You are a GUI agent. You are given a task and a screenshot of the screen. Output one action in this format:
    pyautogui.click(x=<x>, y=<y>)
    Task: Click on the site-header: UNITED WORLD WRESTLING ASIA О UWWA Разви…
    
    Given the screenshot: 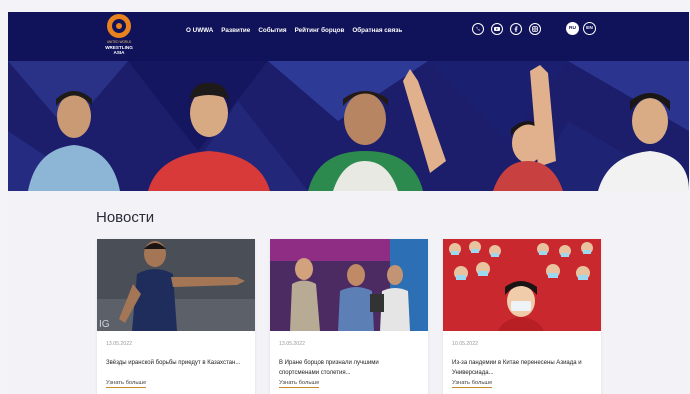 What is the action you would take?
    pyautogui.click(x=348, y=36)
    